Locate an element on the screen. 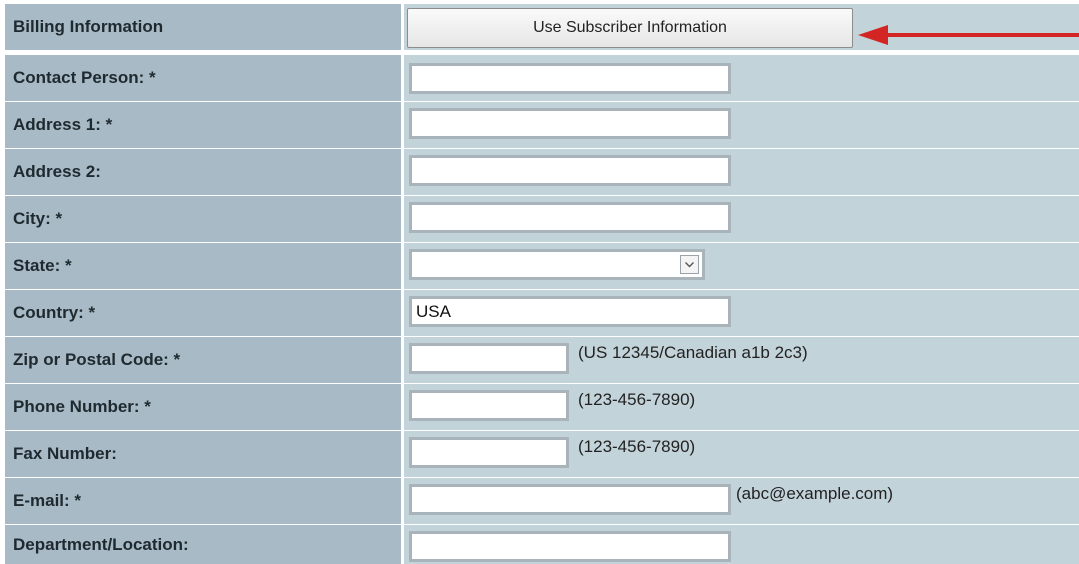  phone-value-cell: (123-456-7890) is located at coordinates (741, 407).